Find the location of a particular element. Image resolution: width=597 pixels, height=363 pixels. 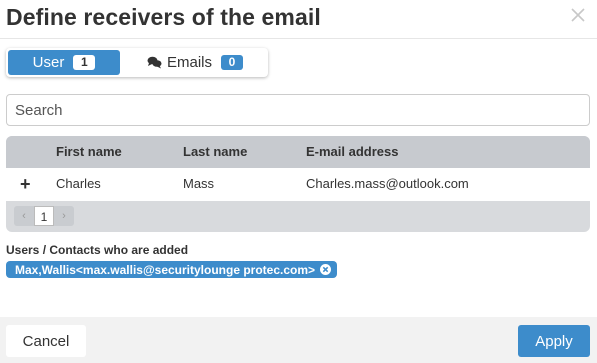

search-input is located at coordinates (298, 110).